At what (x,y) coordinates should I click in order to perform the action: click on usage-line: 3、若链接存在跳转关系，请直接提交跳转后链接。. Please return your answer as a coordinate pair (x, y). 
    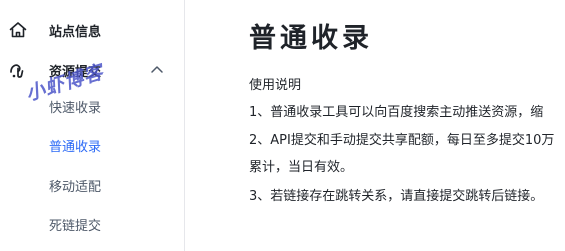
    Looking at the image, I should click on (396, 196).